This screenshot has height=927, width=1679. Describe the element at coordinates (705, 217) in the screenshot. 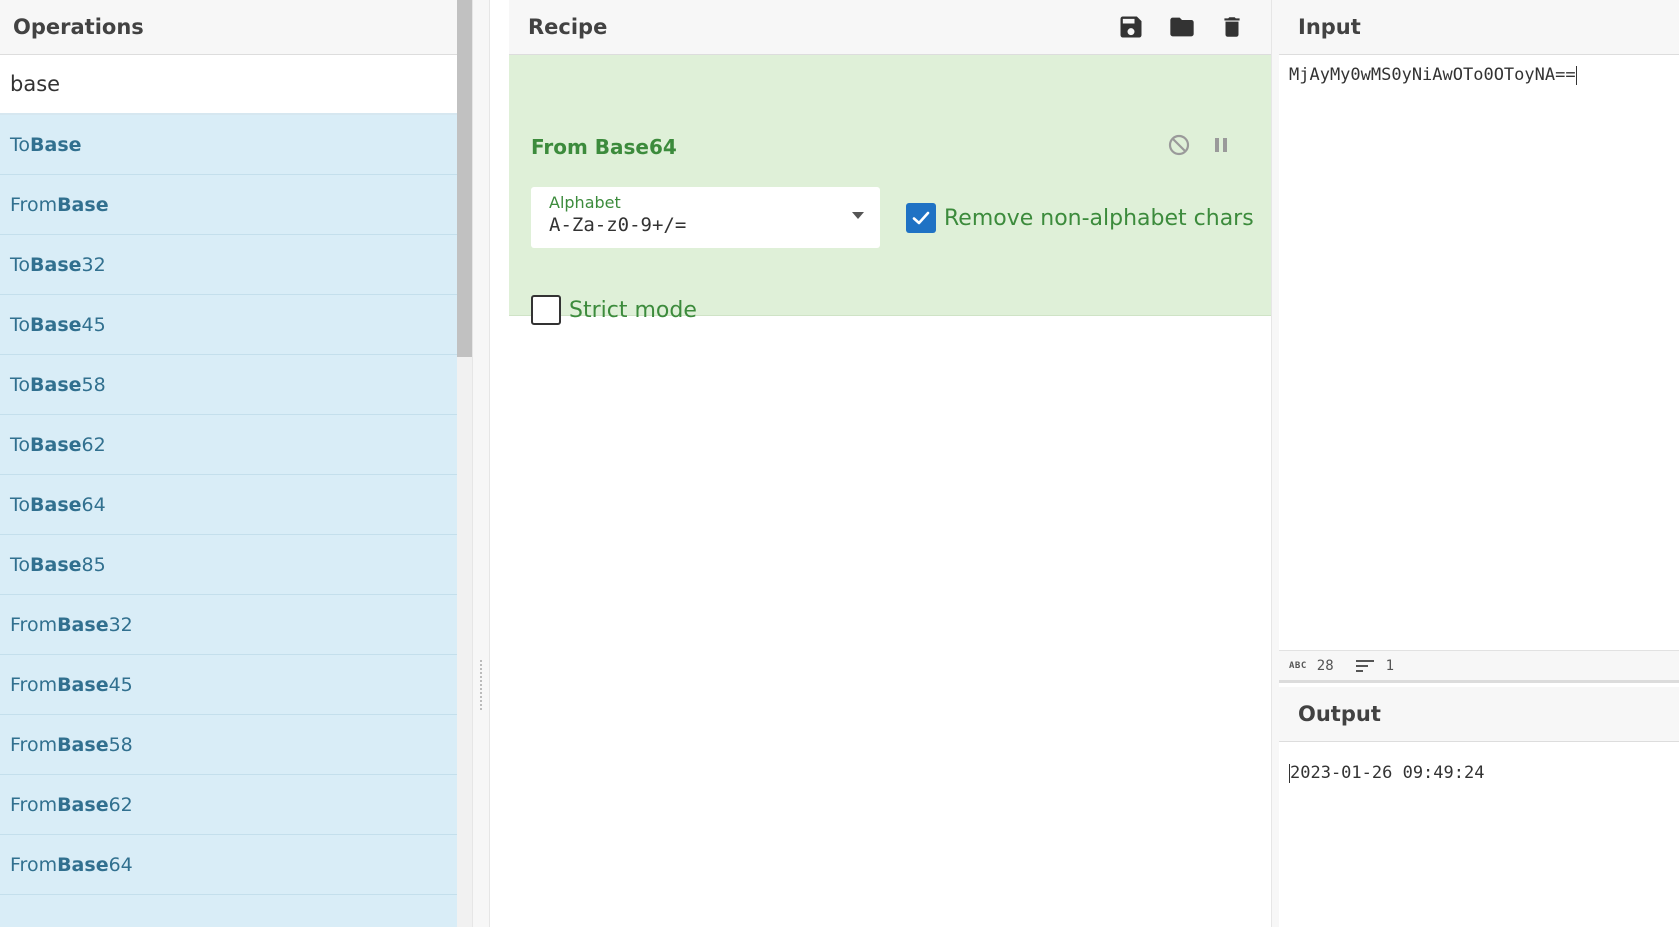

I see `alphabet-select: Alphabet A-Za-z0-9+/=` at that location.